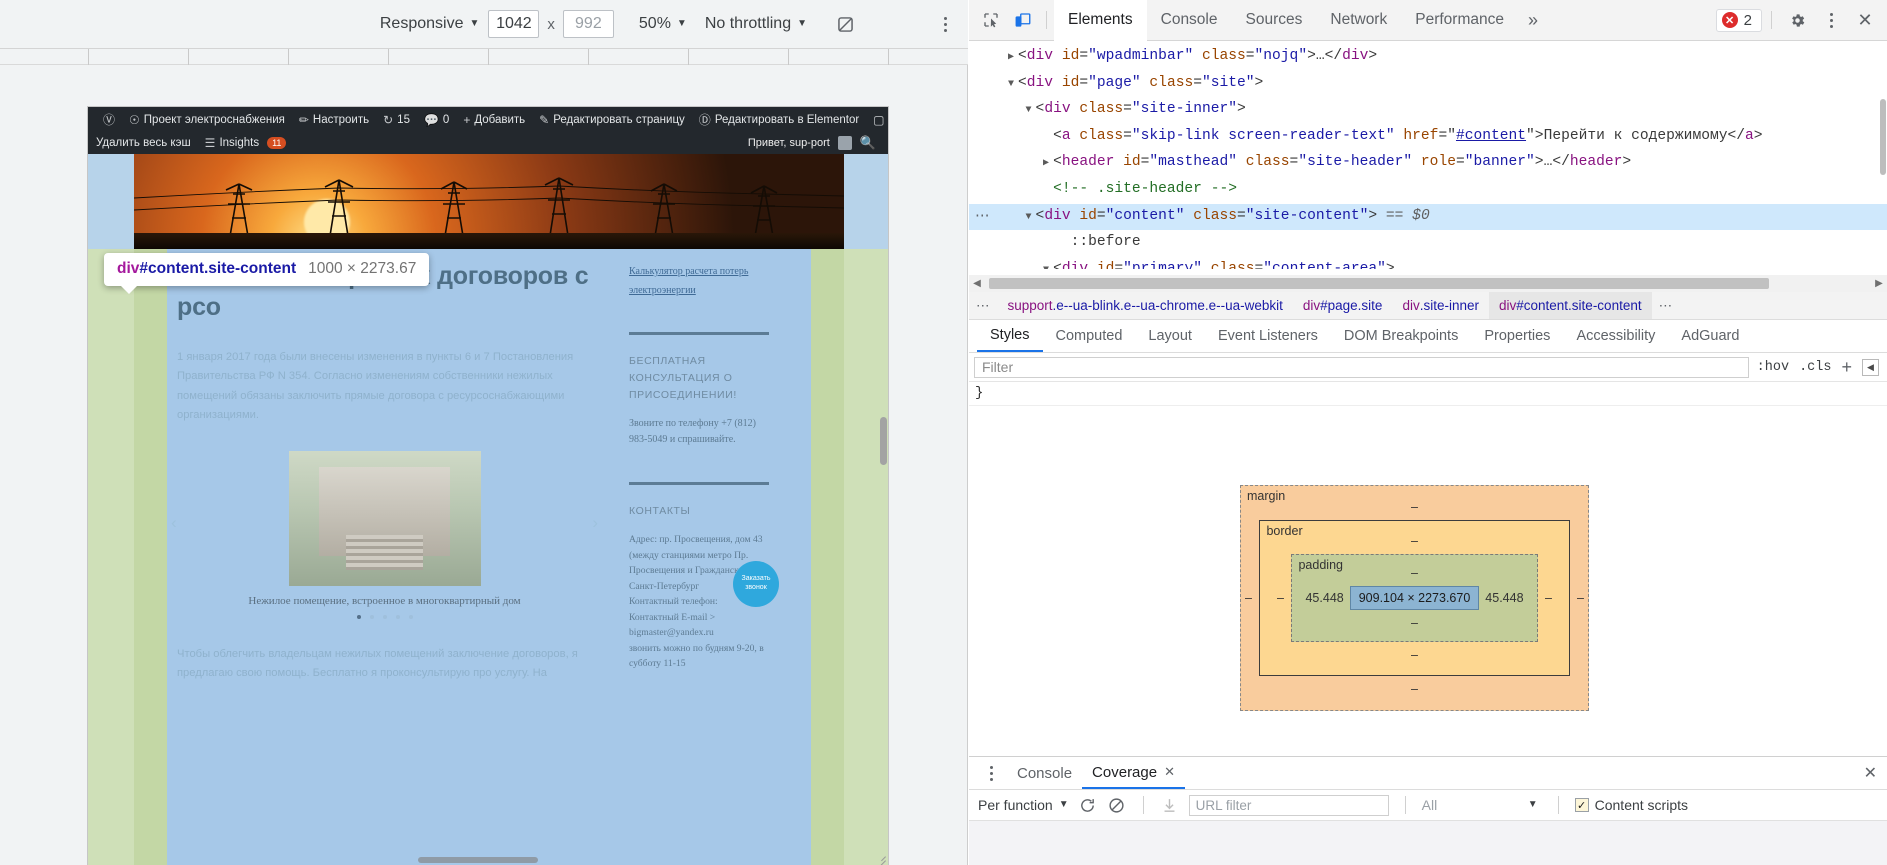 This screenshot has height=865, width=1887. Describe the element at coordinates (1100, 20) in the screenshot. I see `tab-elements: Elements` at that location.